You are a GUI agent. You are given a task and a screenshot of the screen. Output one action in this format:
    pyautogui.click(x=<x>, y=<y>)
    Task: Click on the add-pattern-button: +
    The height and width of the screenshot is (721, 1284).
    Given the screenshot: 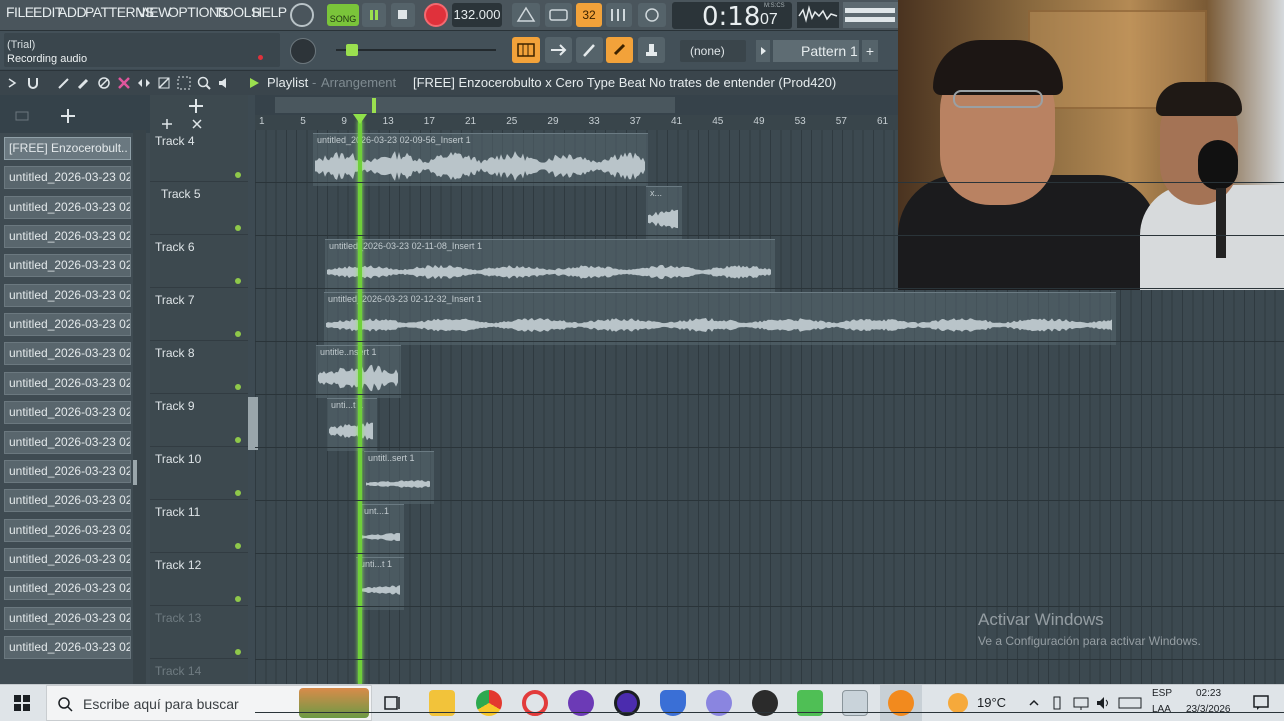 What is the action you would take?
    pyautogui.click(x=870, y=51)
    